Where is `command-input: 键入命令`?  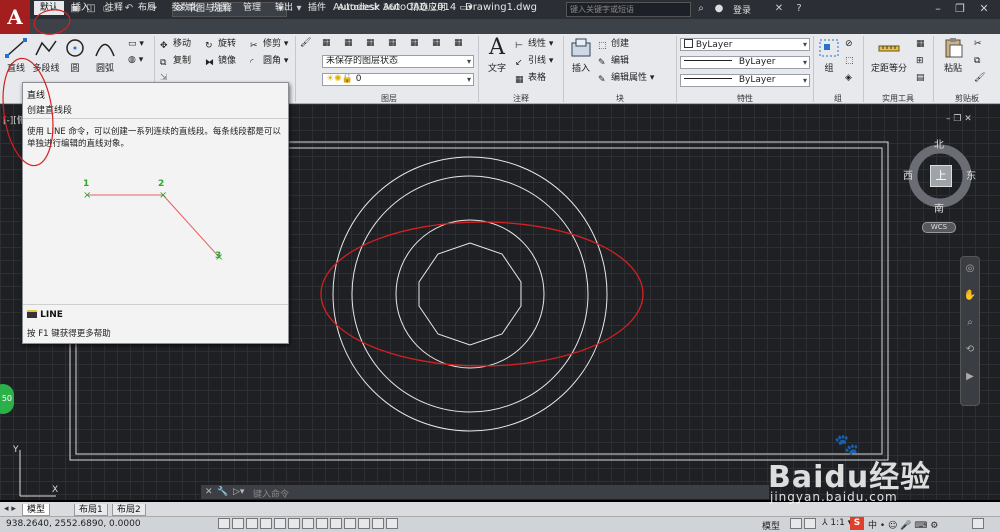 command-input: 键入命令 is located at coordinates (271, 493).